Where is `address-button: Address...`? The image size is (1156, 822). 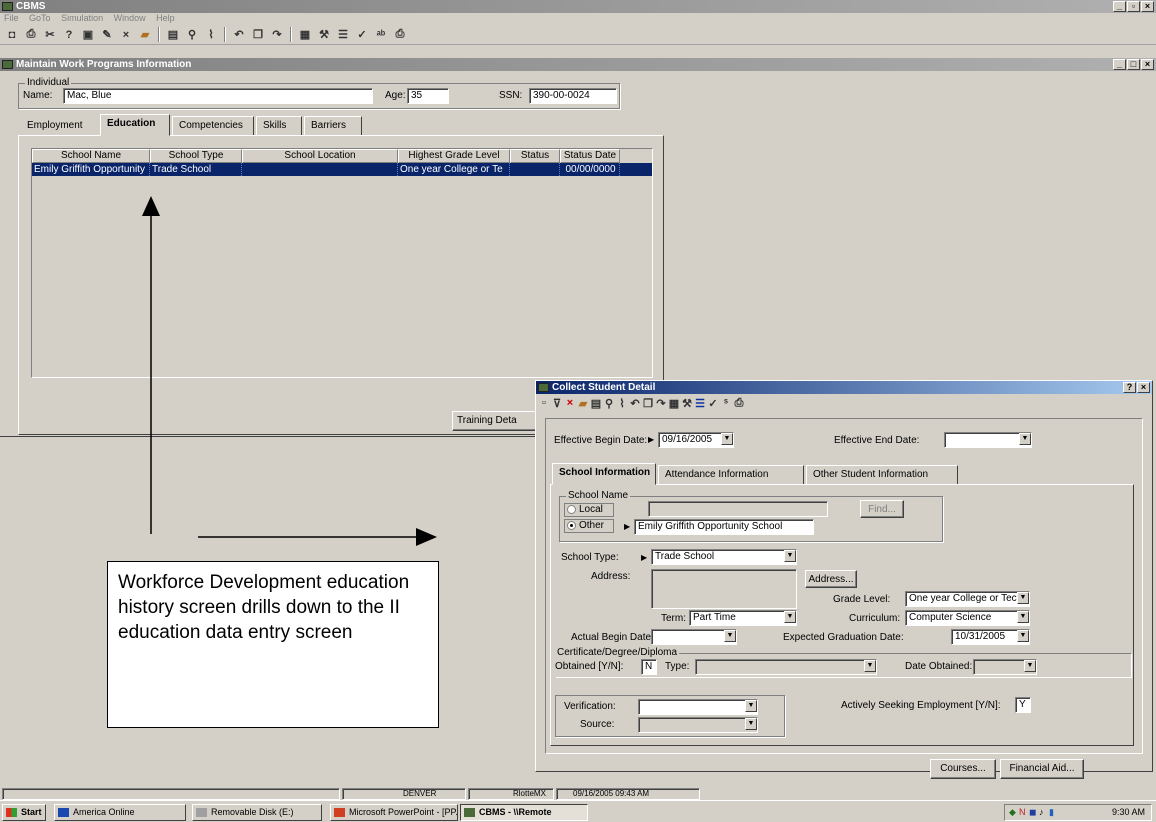
address-button: Address... is located at coordinates (831, 579).